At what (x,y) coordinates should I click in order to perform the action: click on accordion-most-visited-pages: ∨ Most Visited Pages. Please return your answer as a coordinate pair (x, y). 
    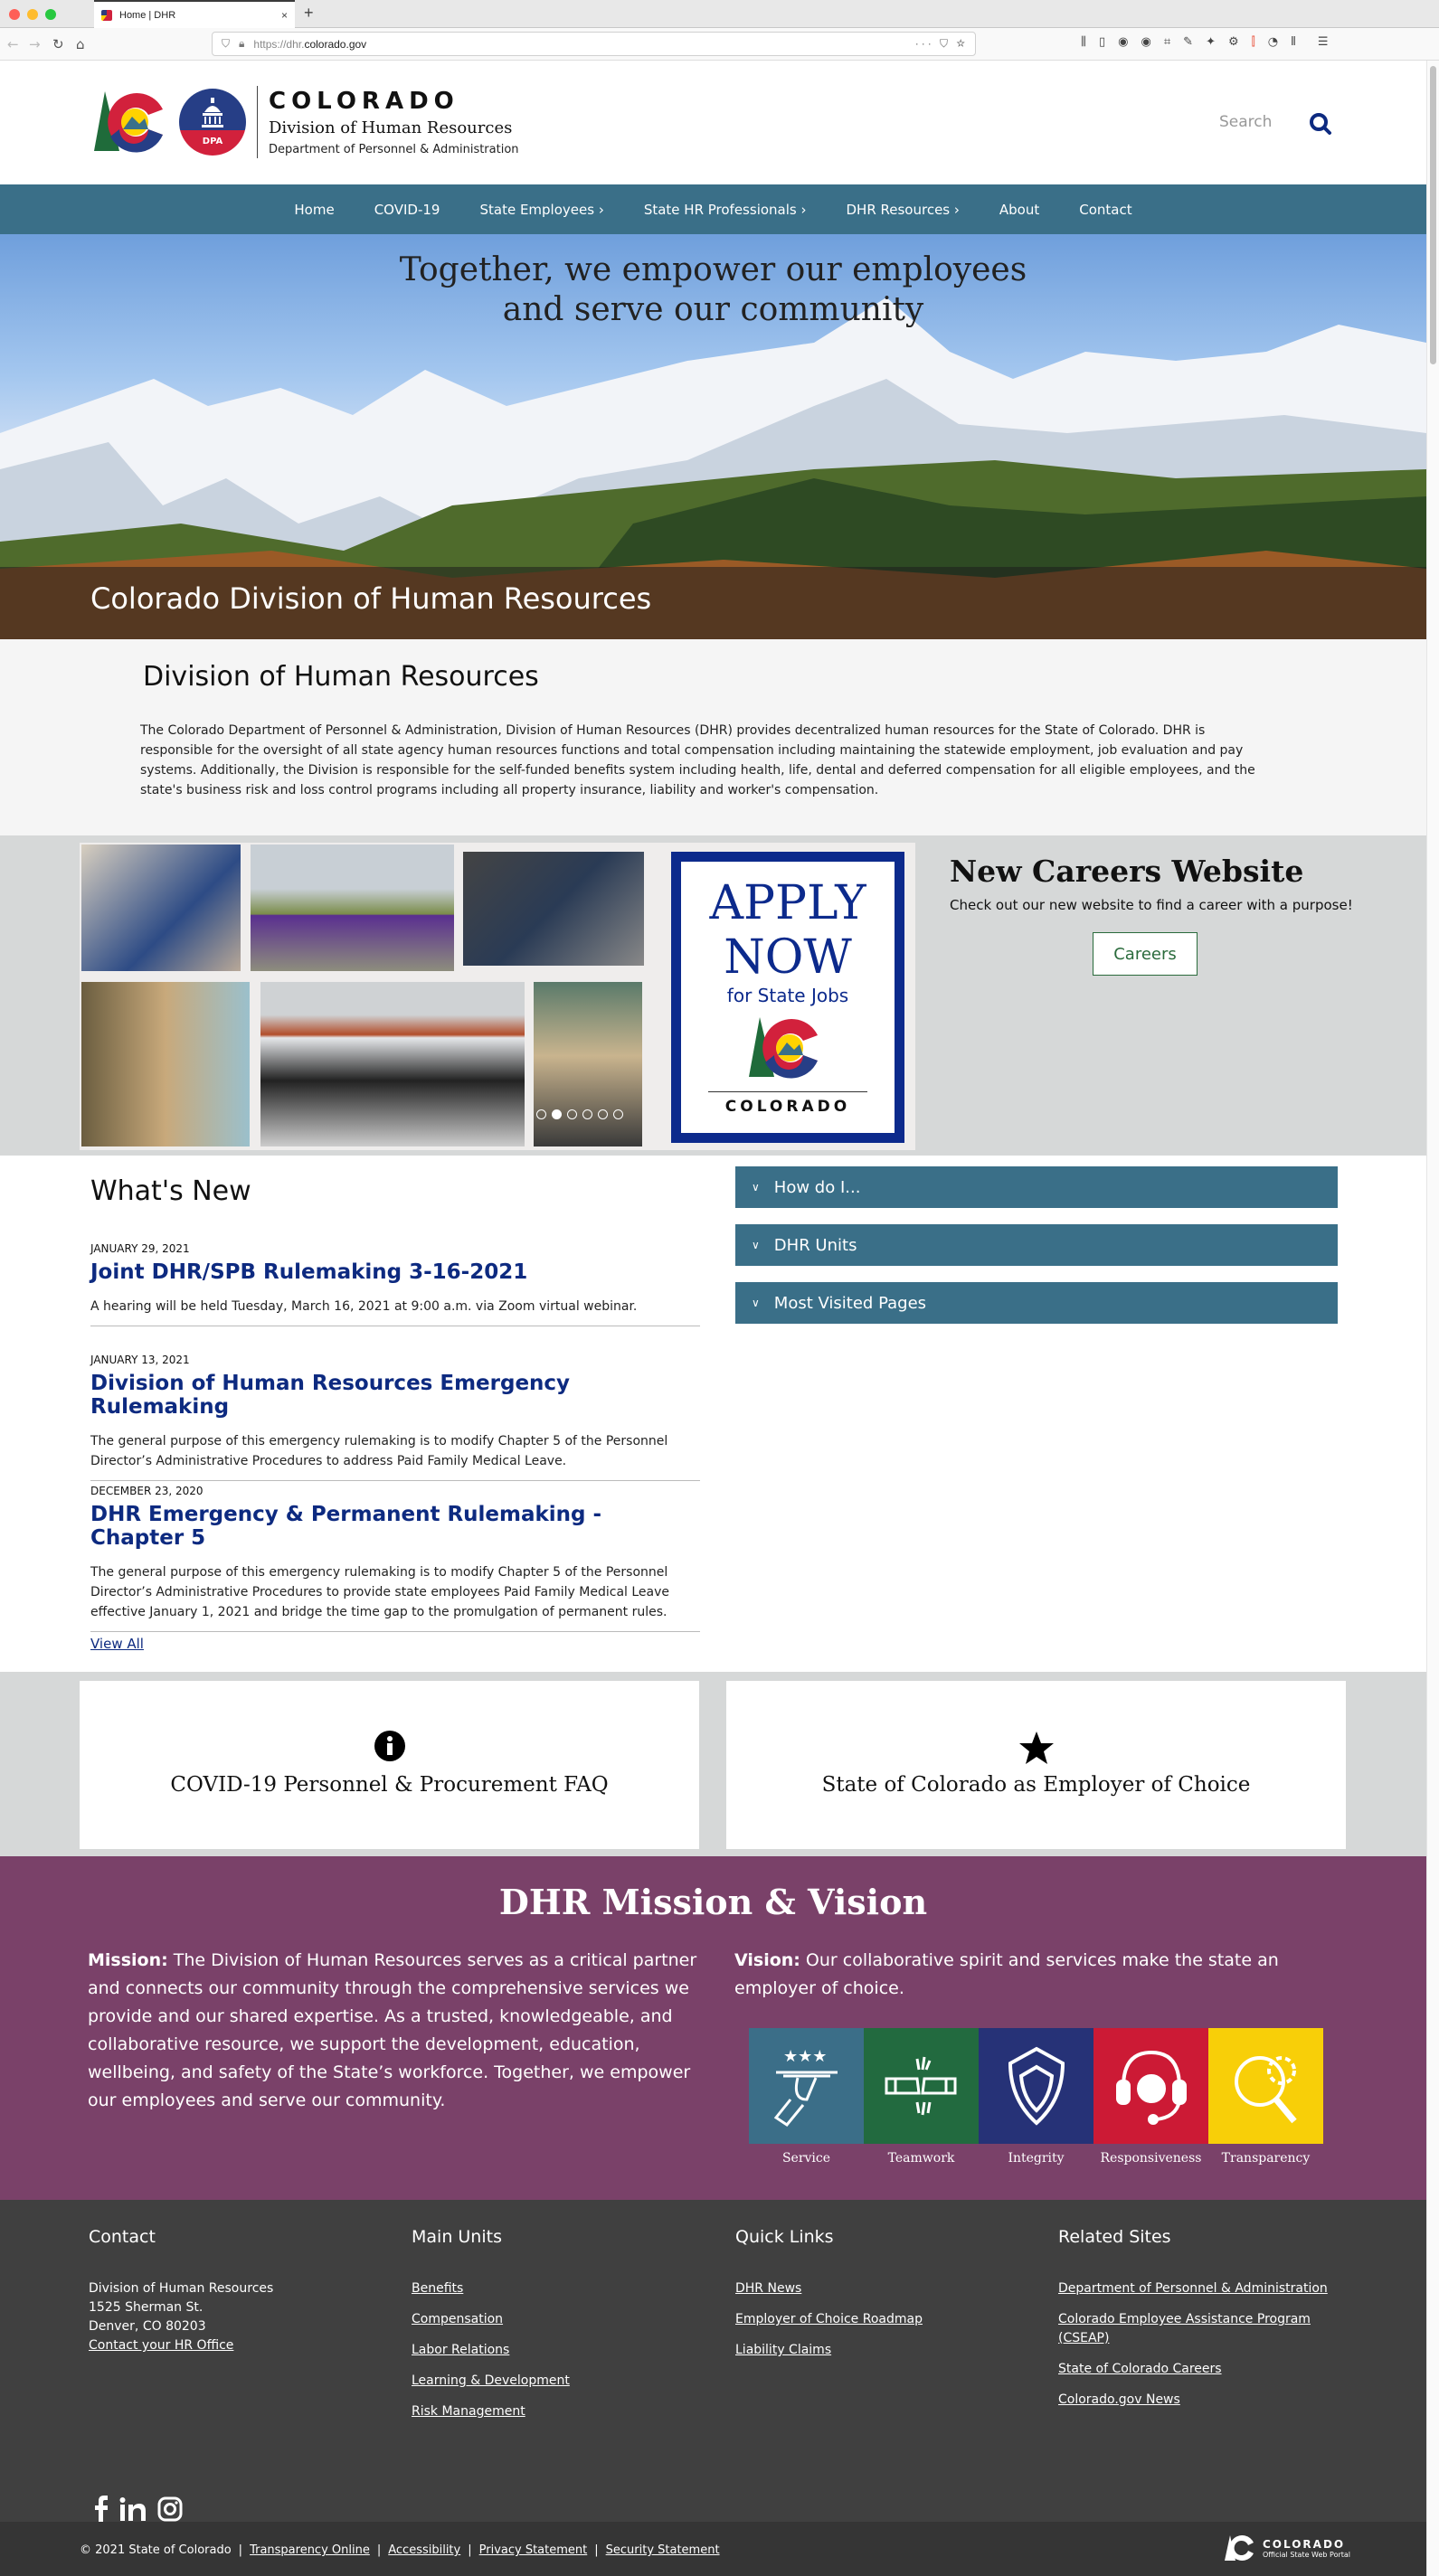
    Looking at the image, I should click on (1036, 1303).